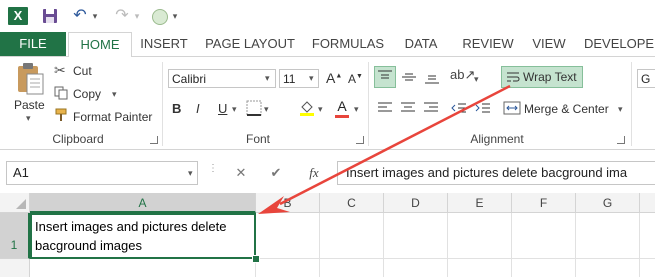  What do you see at coordinates (488, 44) in the screenshot?
I see `tab-review: REVIEW` at bounding box center [488, 44].